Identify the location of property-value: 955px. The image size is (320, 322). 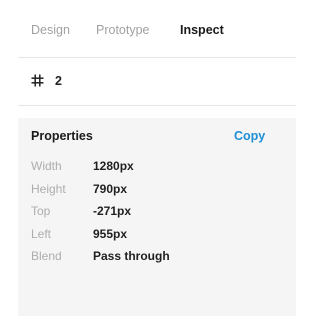
(110, 234).